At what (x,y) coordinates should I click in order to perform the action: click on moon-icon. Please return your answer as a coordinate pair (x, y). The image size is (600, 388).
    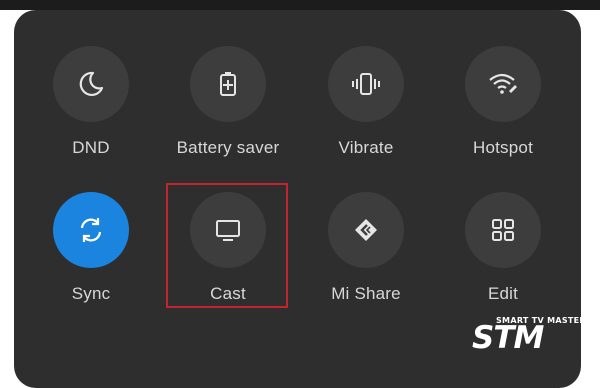
    Looking at the image, I should click on (91, 84).